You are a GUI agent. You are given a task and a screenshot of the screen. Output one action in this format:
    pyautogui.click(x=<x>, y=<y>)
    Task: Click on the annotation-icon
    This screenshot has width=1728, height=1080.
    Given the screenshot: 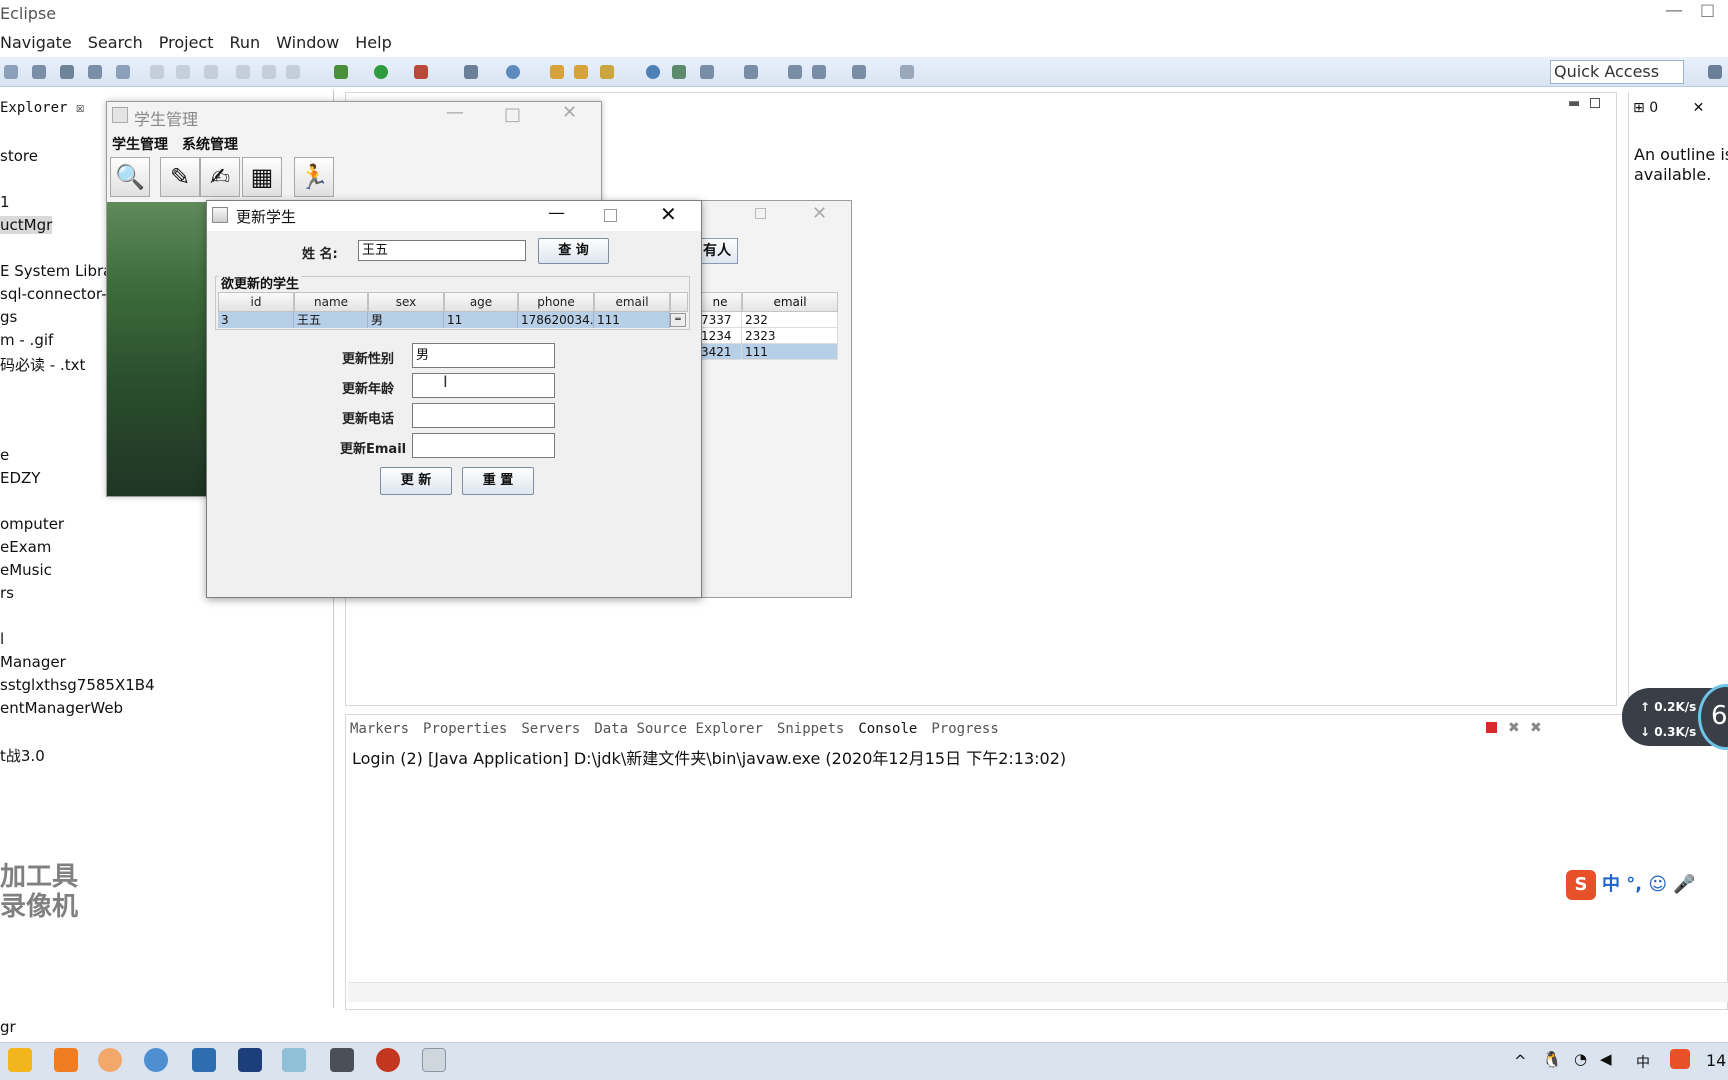 What is the action you would take?
    pyautogui.click(x=707, y=72)
    